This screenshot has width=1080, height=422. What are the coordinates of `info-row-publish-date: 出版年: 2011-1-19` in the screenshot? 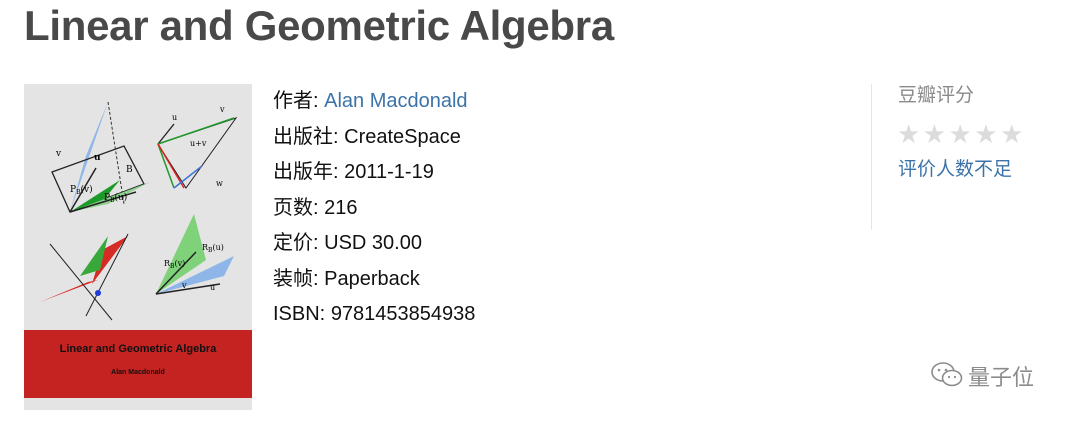 It's located at (374, 173).